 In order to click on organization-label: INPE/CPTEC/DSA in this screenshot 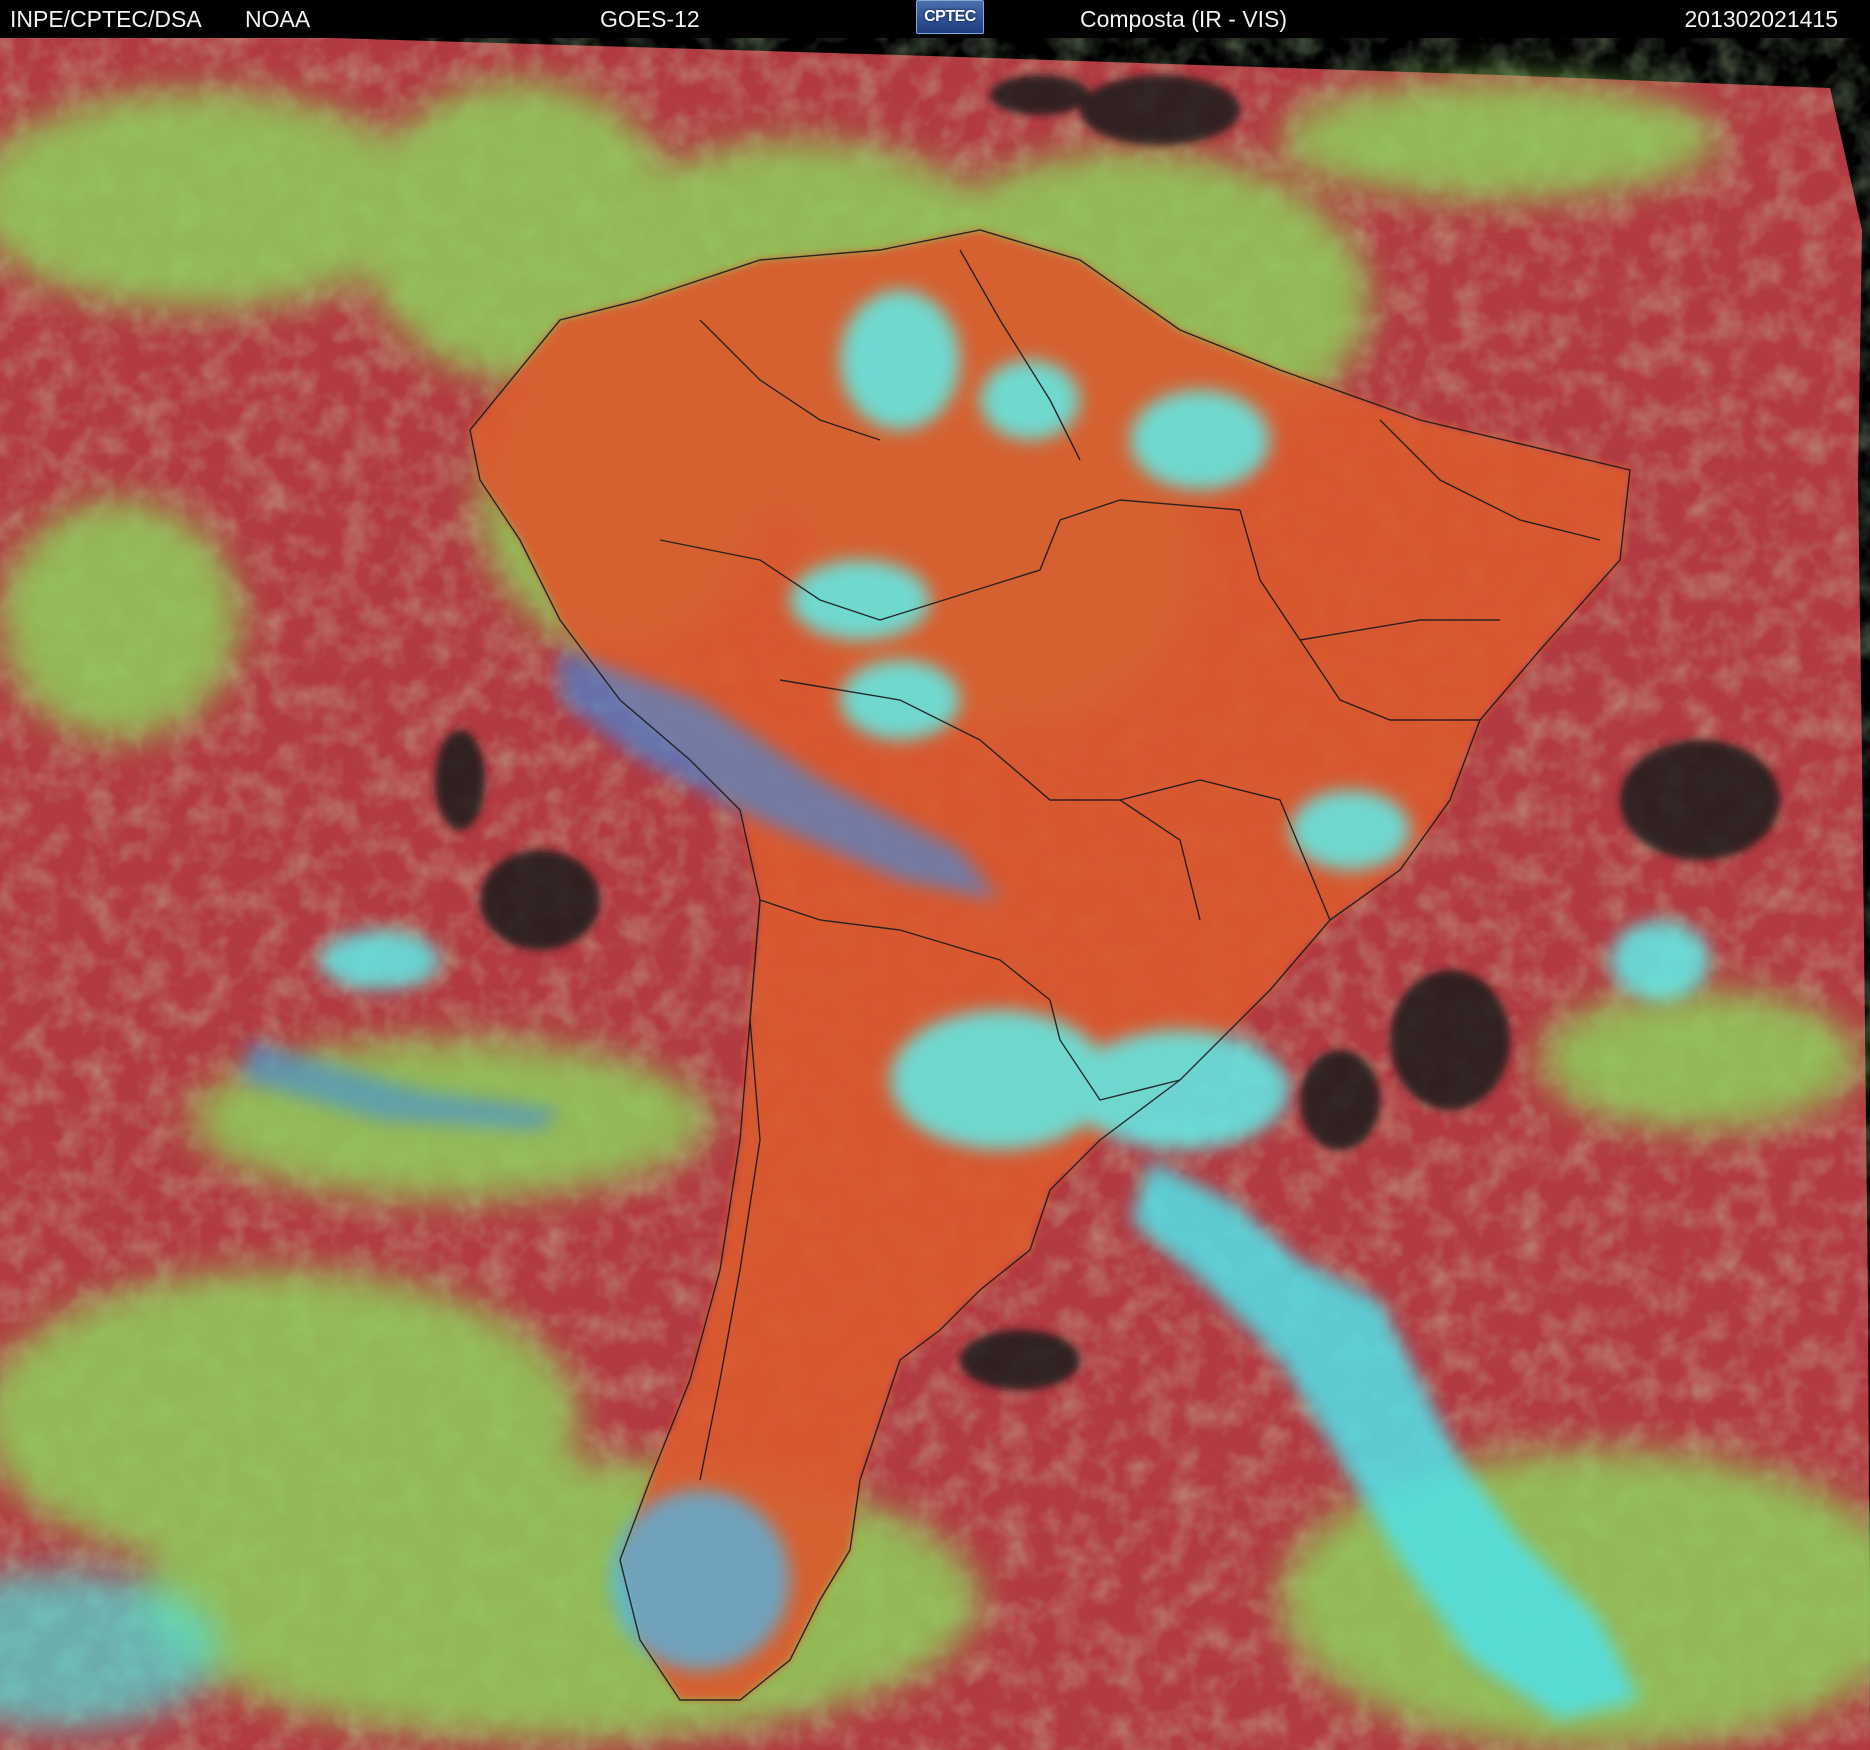, I will do `click(106, 19)`.